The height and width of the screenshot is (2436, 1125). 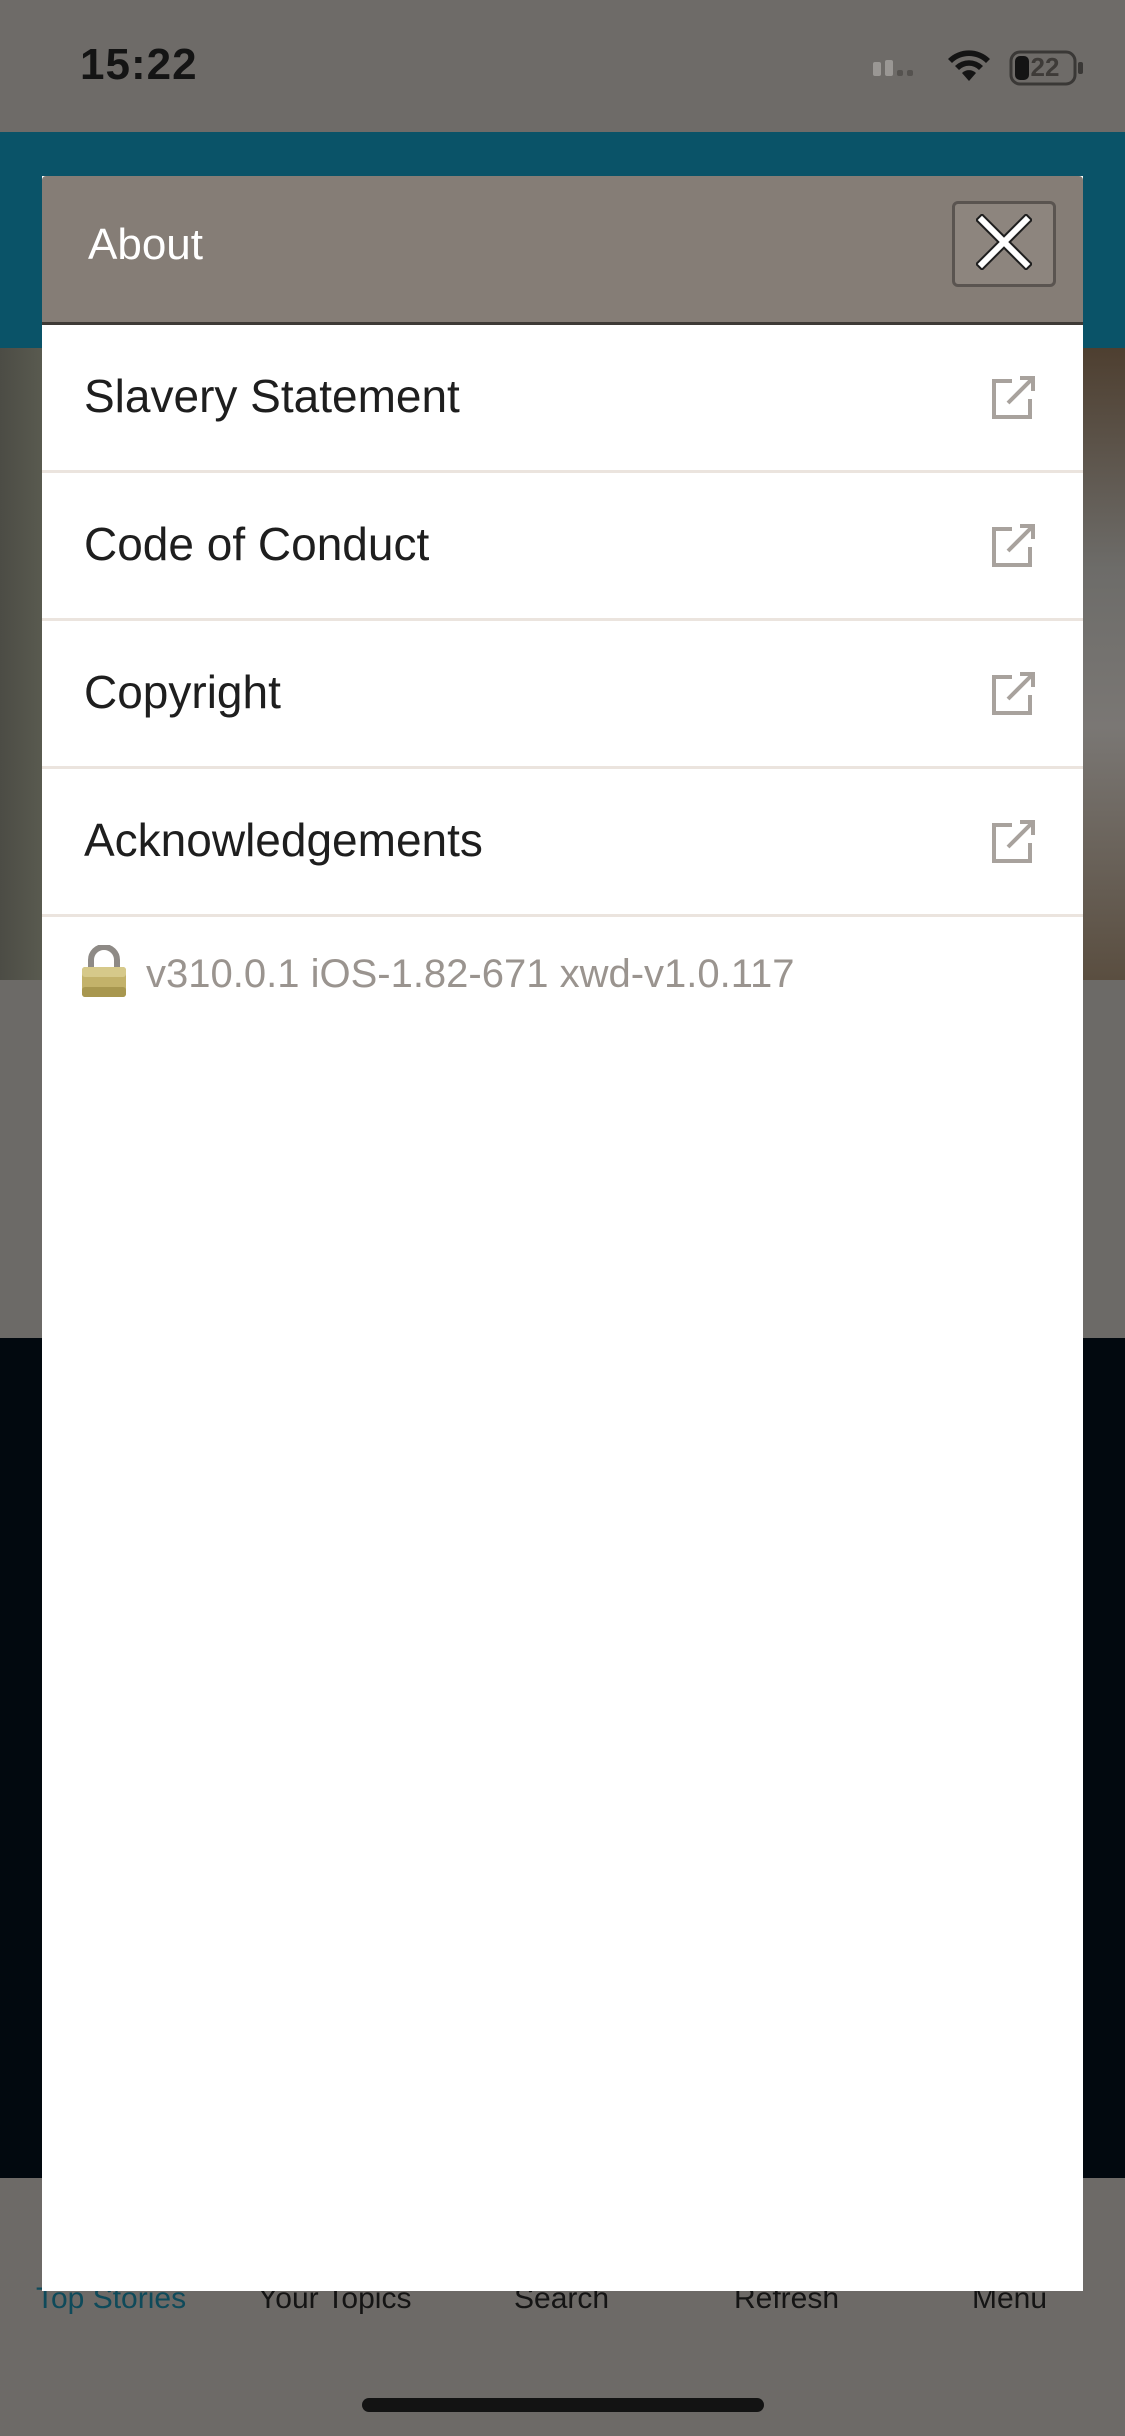 I want to click on menu-item-code-of-conduct: Code of Conduct, so click(x=562, y=547).